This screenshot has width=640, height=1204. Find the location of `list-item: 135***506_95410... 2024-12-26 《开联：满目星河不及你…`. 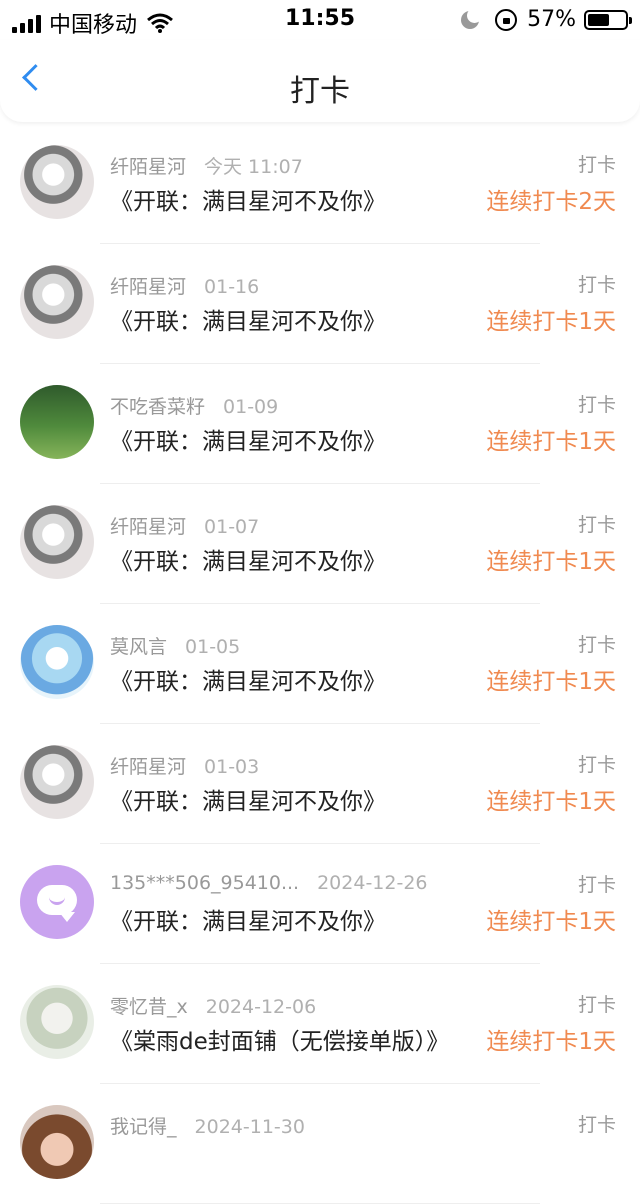

list-item: 135***506_95410... 2024-12-26 《开联：满目星河不及你… is located at coordinates (320, 904).